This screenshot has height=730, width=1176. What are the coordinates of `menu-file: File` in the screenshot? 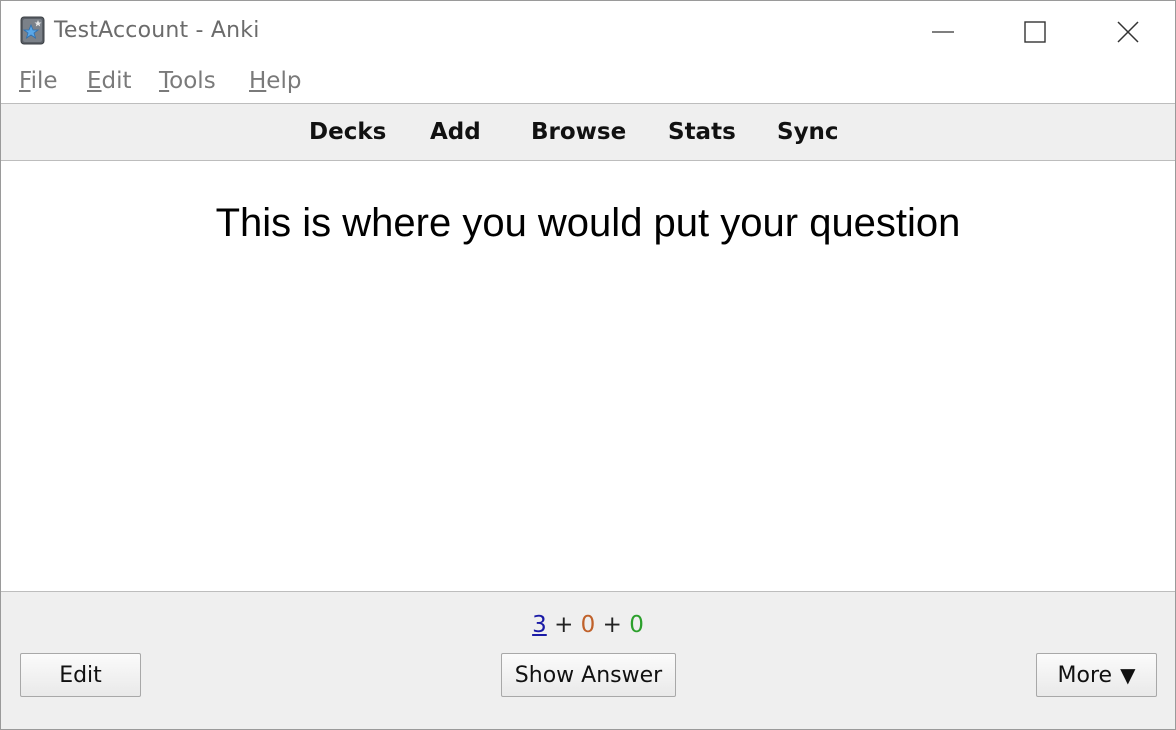 It's located at (38, 81).